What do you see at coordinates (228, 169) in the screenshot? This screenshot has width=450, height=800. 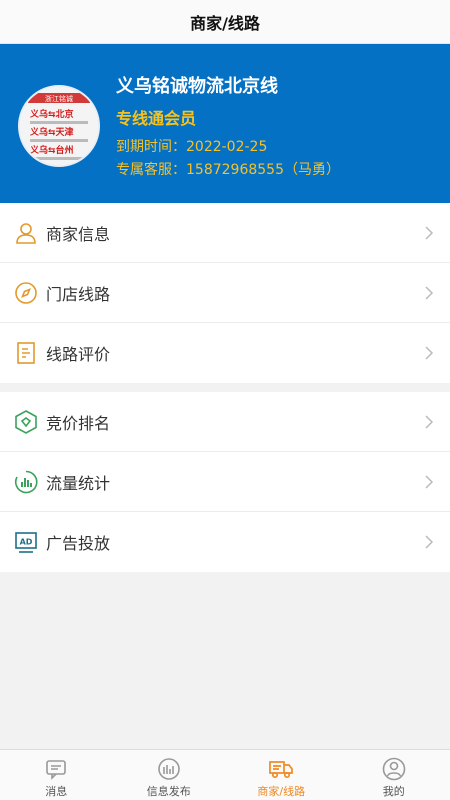 I see `service-contact: 专属客服：15872968555（马勇）` at bounding box center [228, 169].